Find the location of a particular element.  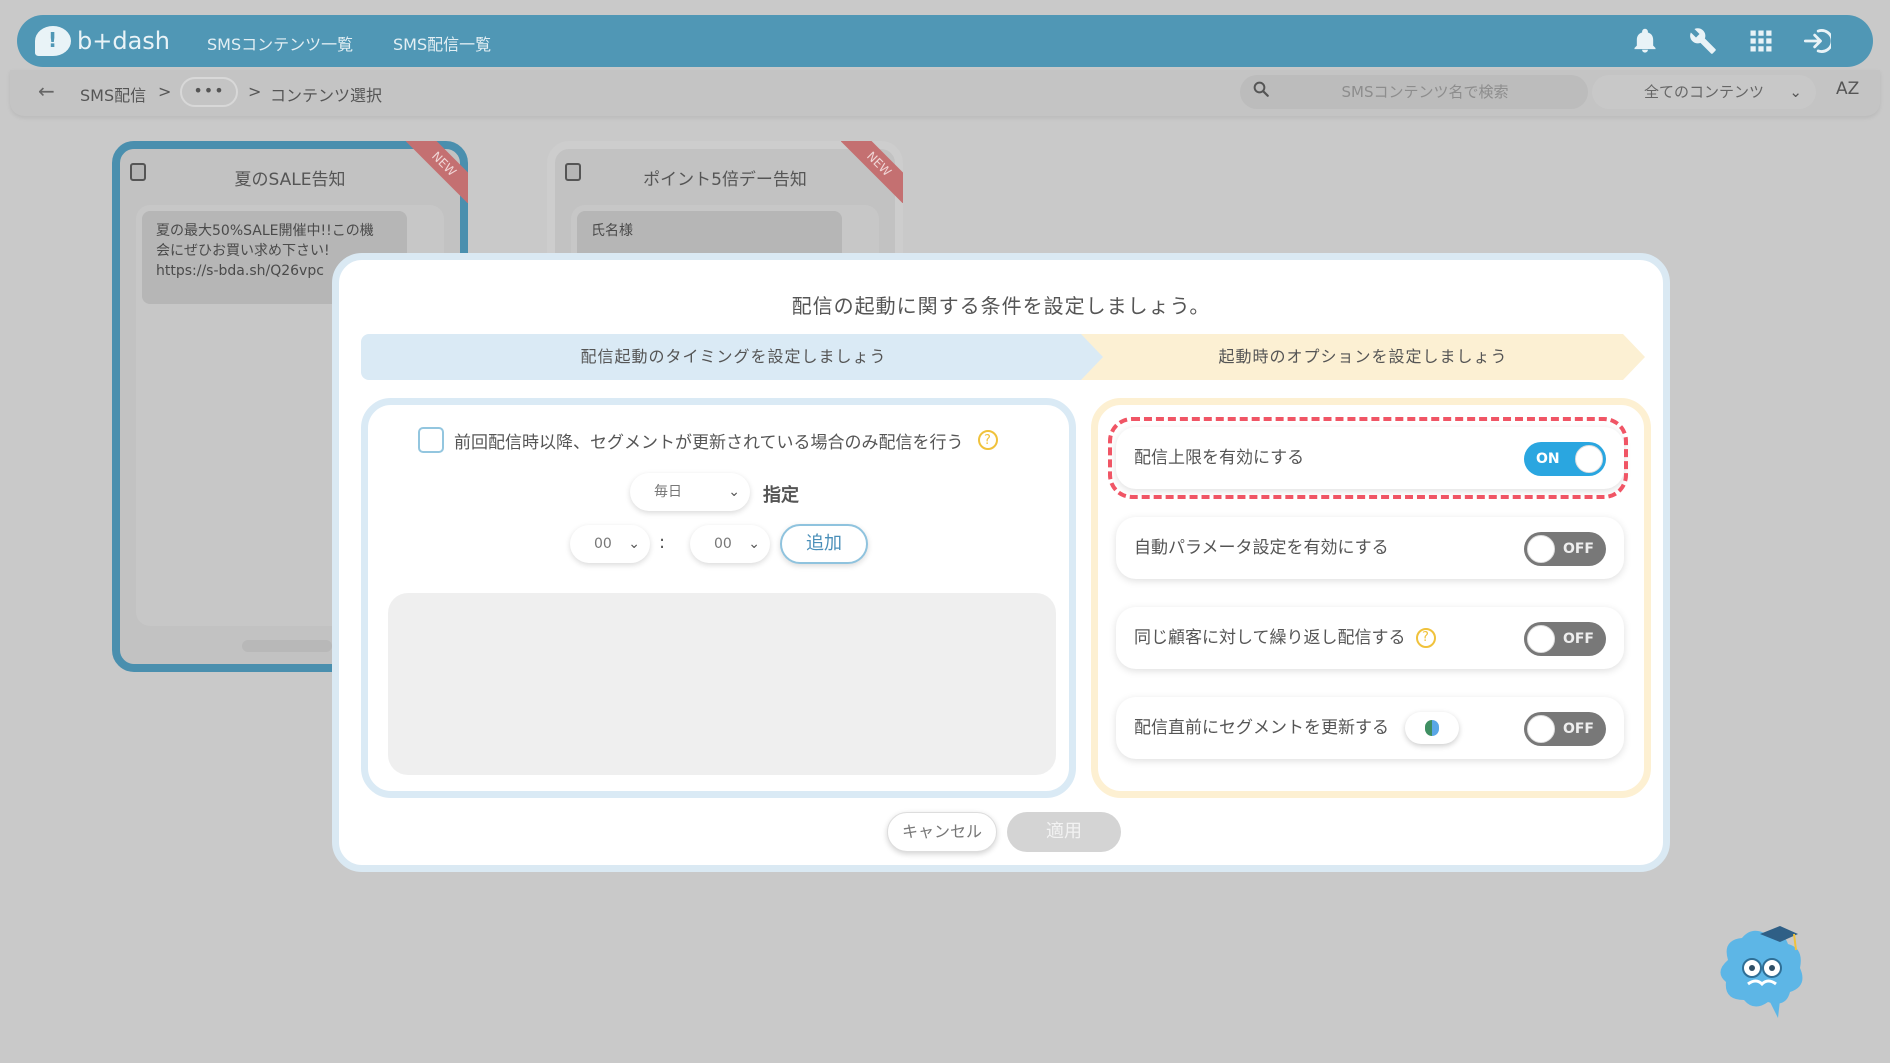

wrench-icon is located at coordinates (1703, 41).